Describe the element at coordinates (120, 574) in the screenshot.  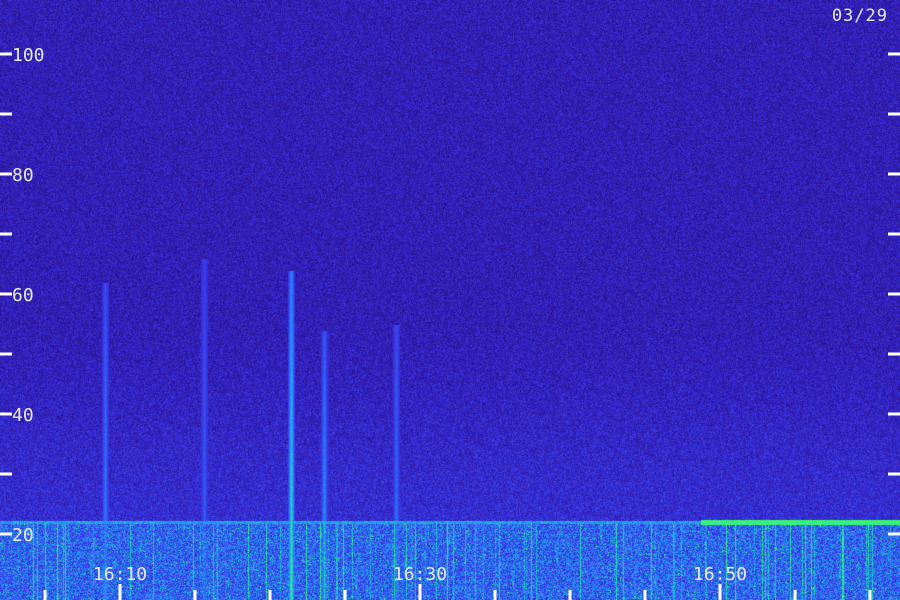
I see `x-tick-label: 16:10` at that location.